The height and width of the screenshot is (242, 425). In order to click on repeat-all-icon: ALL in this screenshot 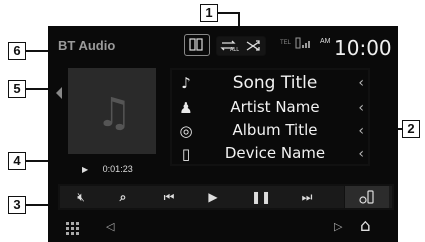, I will do `click(230, 45)`.